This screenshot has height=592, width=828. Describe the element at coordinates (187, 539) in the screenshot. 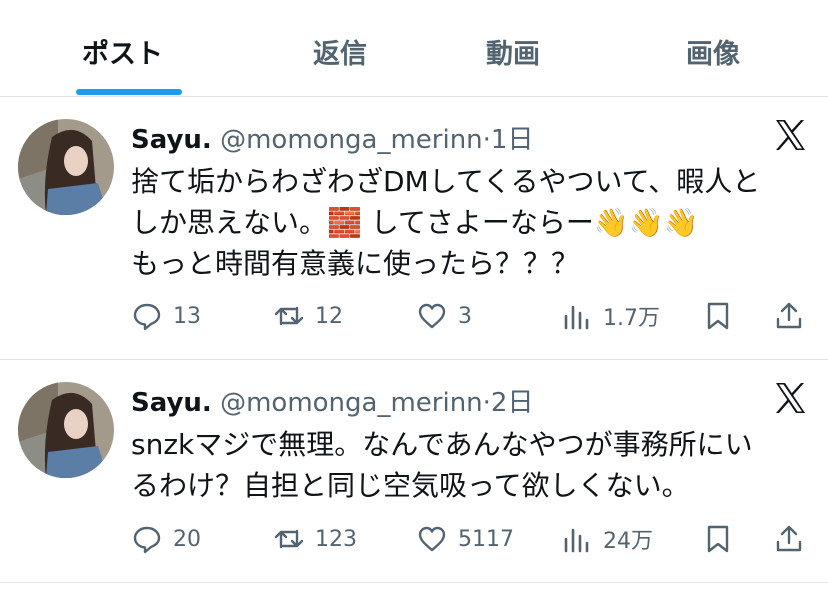

I see `reply-count: 20` at that location.